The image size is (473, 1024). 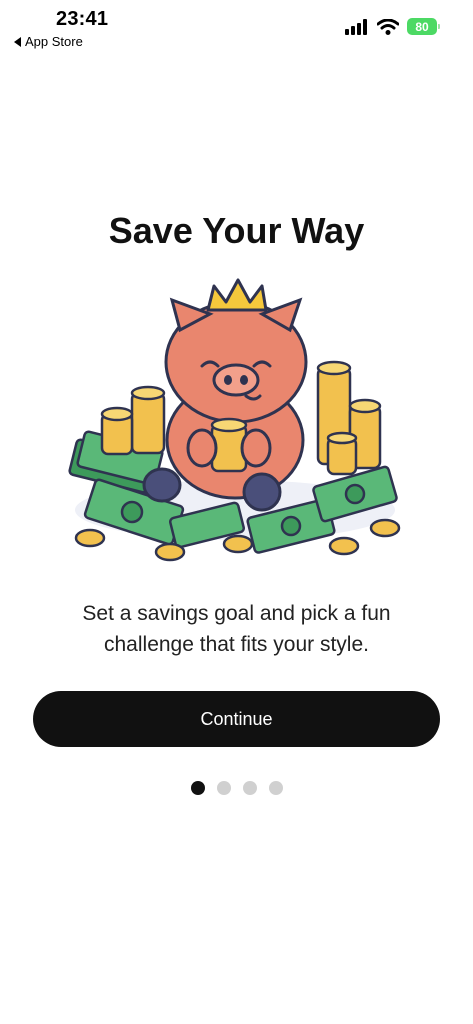 I want to click on continue-button: Continue, so click(x=236, y=719).